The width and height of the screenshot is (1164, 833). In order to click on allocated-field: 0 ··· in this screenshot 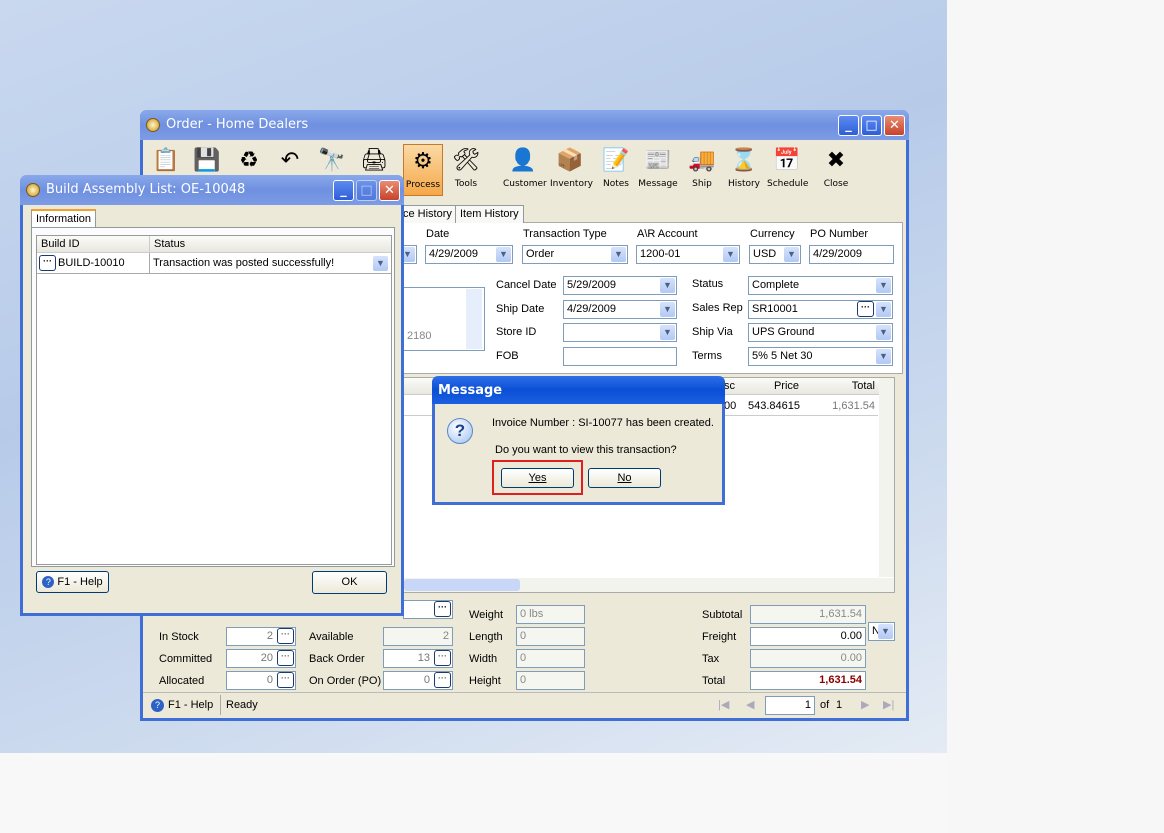, I will do `click(261, 680)`.